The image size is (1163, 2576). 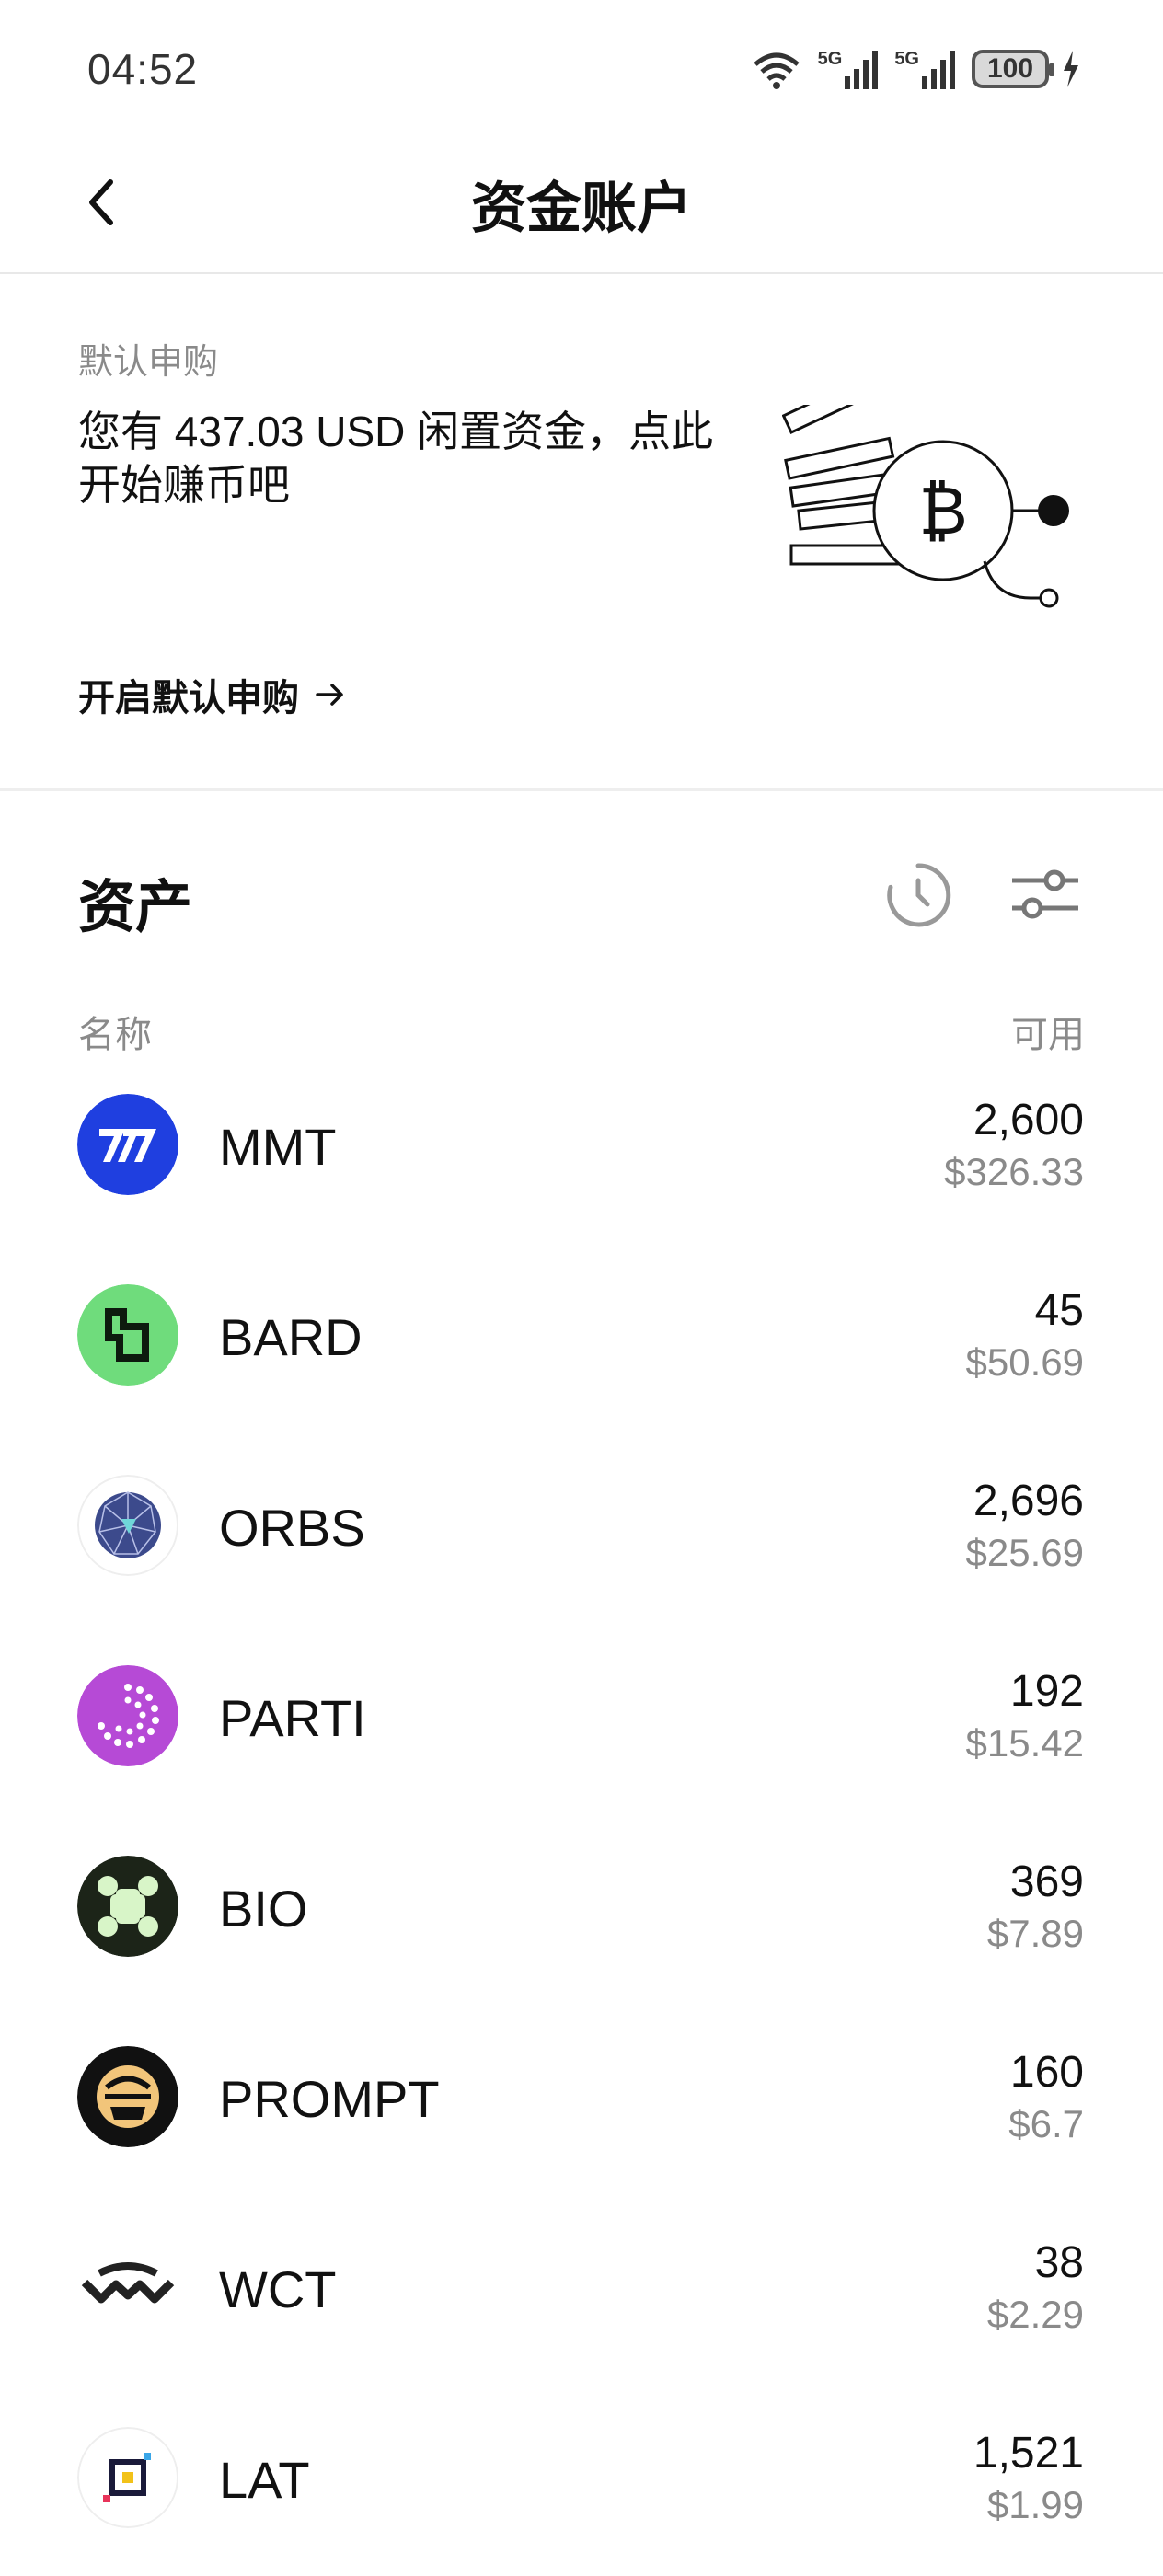 What do you see at coordinates (581, 2124) in the screenshot?
I see `asset-row-prompt: PROMPT 160 $6.7` at bounding box center [581, 2124].